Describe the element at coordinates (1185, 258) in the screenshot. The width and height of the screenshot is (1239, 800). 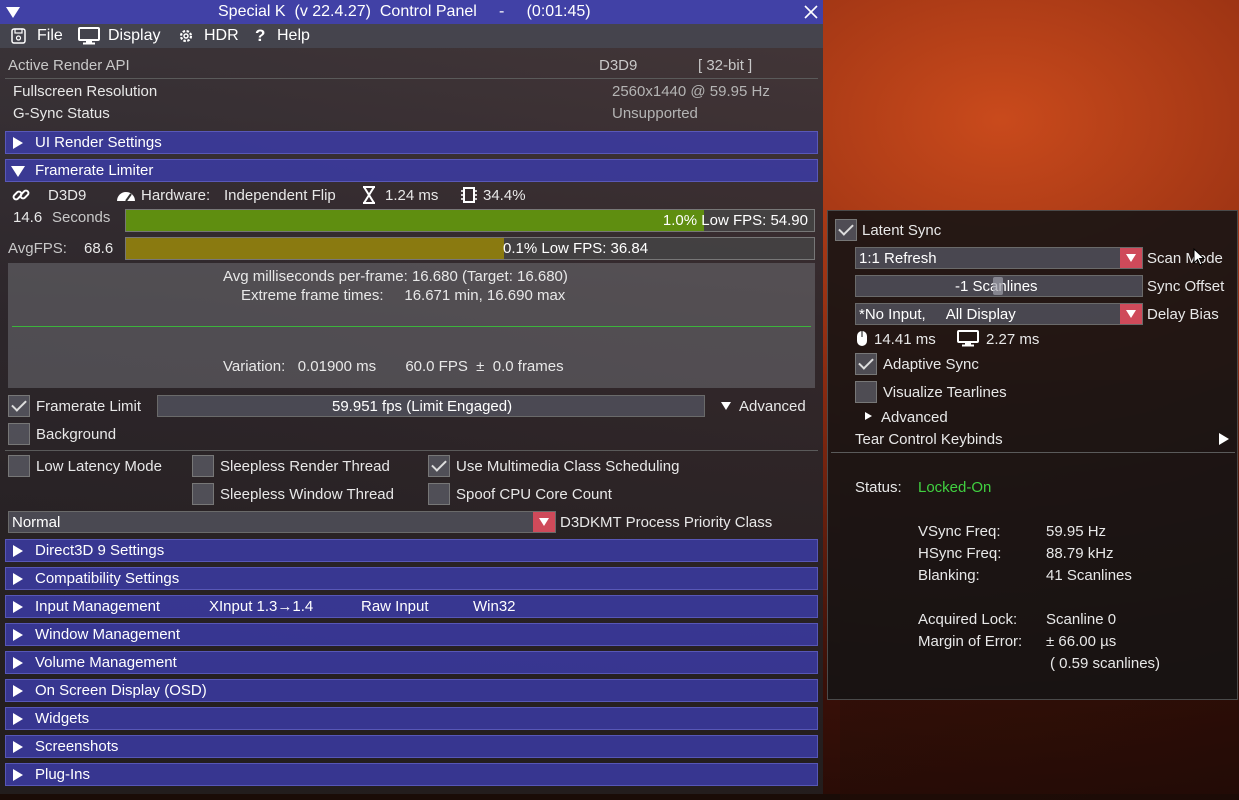
I see `scan-mode-label: Scan Mode` at that location.